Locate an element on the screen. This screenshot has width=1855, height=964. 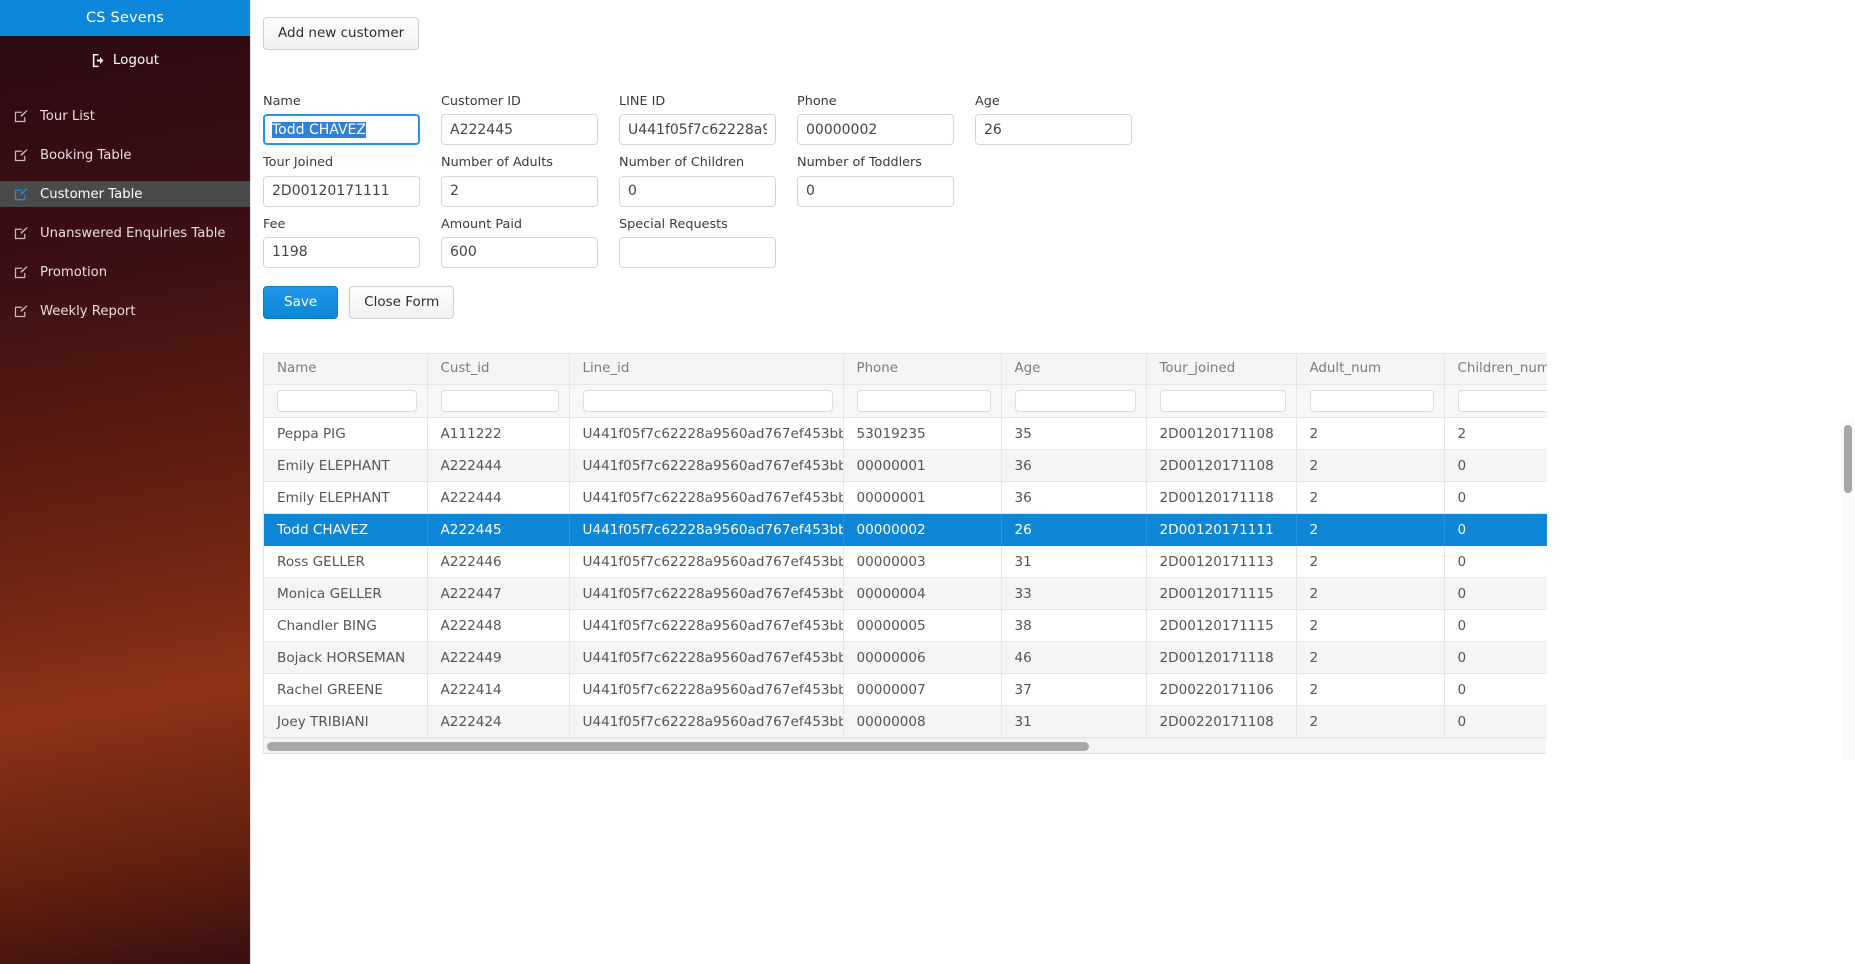
filter-input-tour-joined is located at coordinates (1222, 401).